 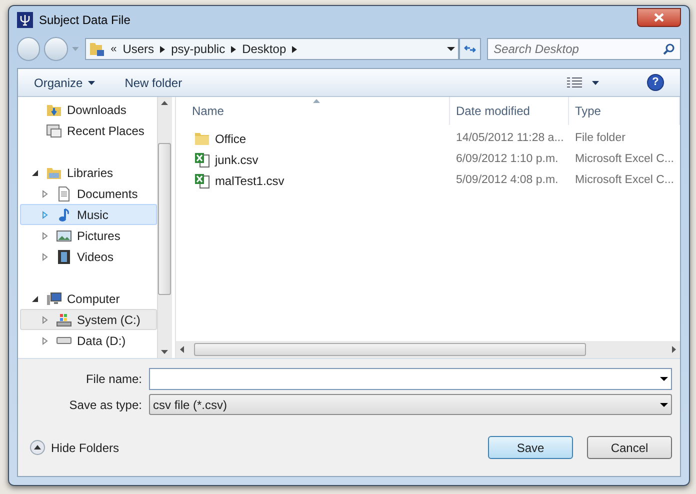 I want to click on sidebar-item: Documents, so click(x=88, y=193).